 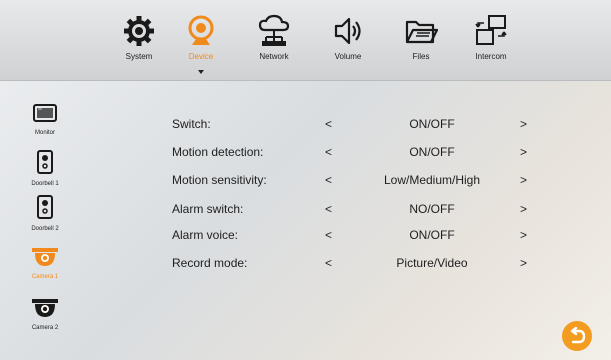 I want to click on cloud-network-icon, so click(x=274, y=30).